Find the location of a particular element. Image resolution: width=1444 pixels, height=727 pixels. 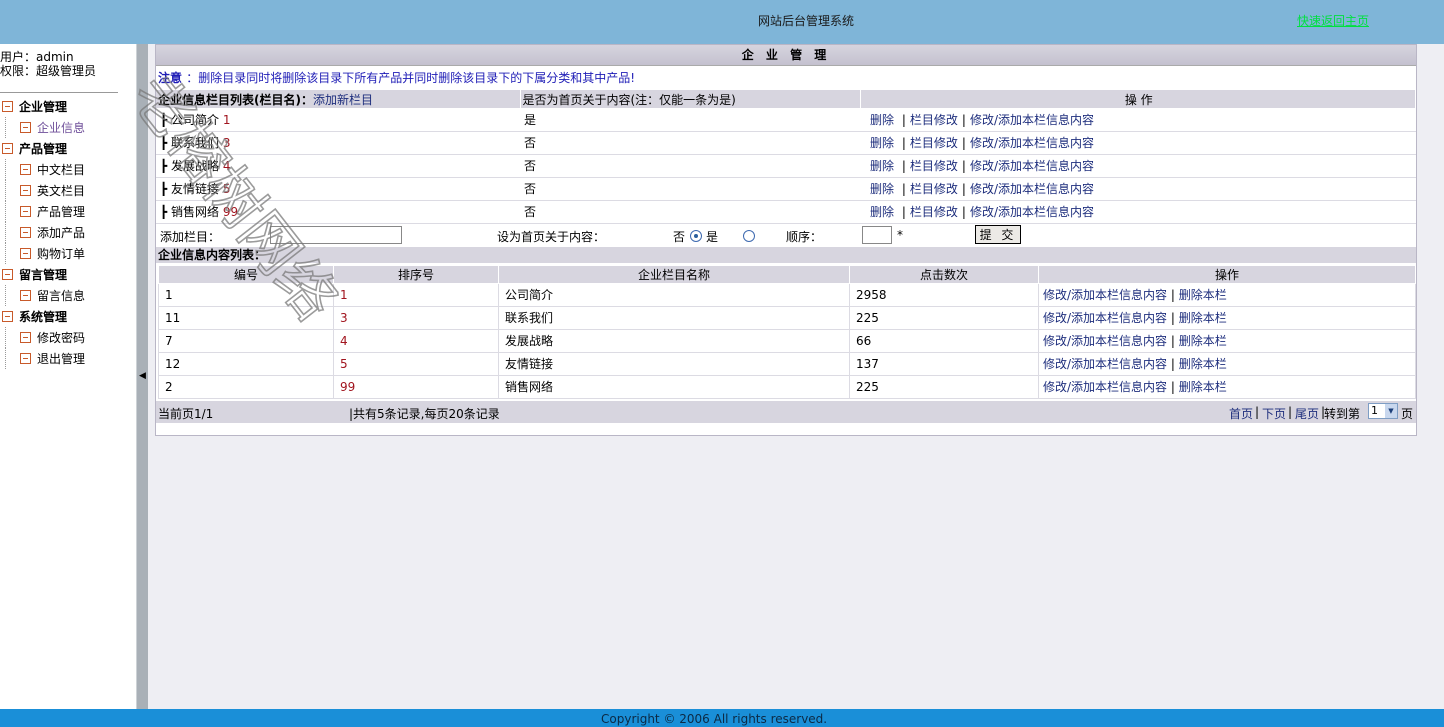

category-row: ┣ 友情链接 5 否 删除 | 栏目修改 | 修改/添加本栏信息内容 is located at coordinates (786, 189).